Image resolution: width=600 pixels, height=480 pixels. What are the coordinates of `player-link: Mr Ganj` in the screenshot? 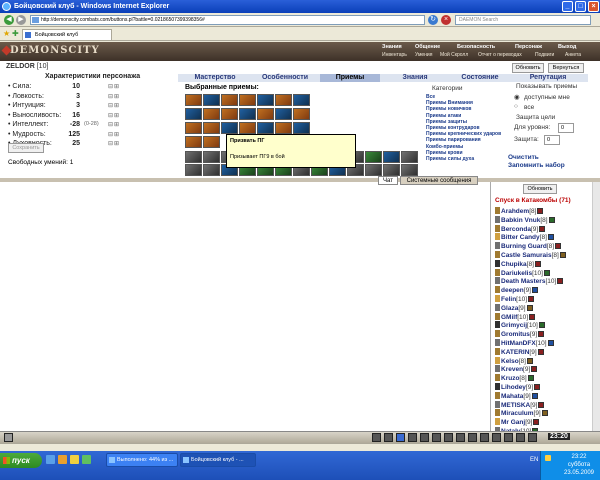 It's located at (513, 422).